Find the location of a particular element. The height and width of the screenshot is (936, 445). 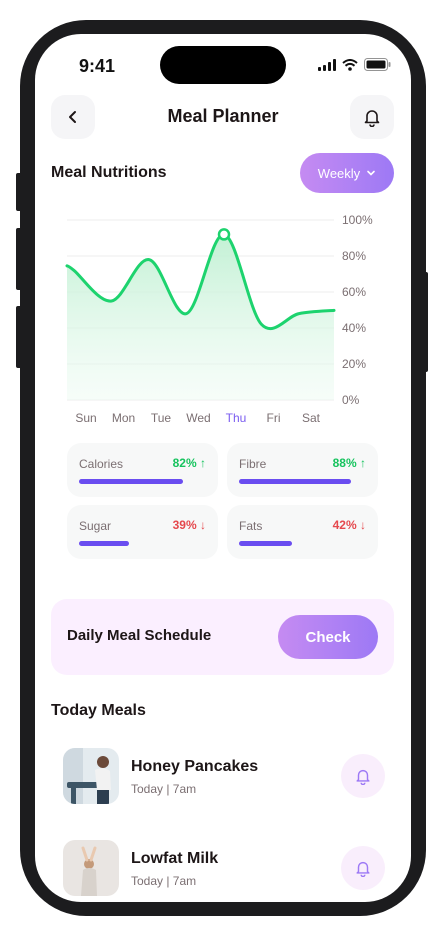

x-tick-label: Mon is located at coordinates (123, 418).